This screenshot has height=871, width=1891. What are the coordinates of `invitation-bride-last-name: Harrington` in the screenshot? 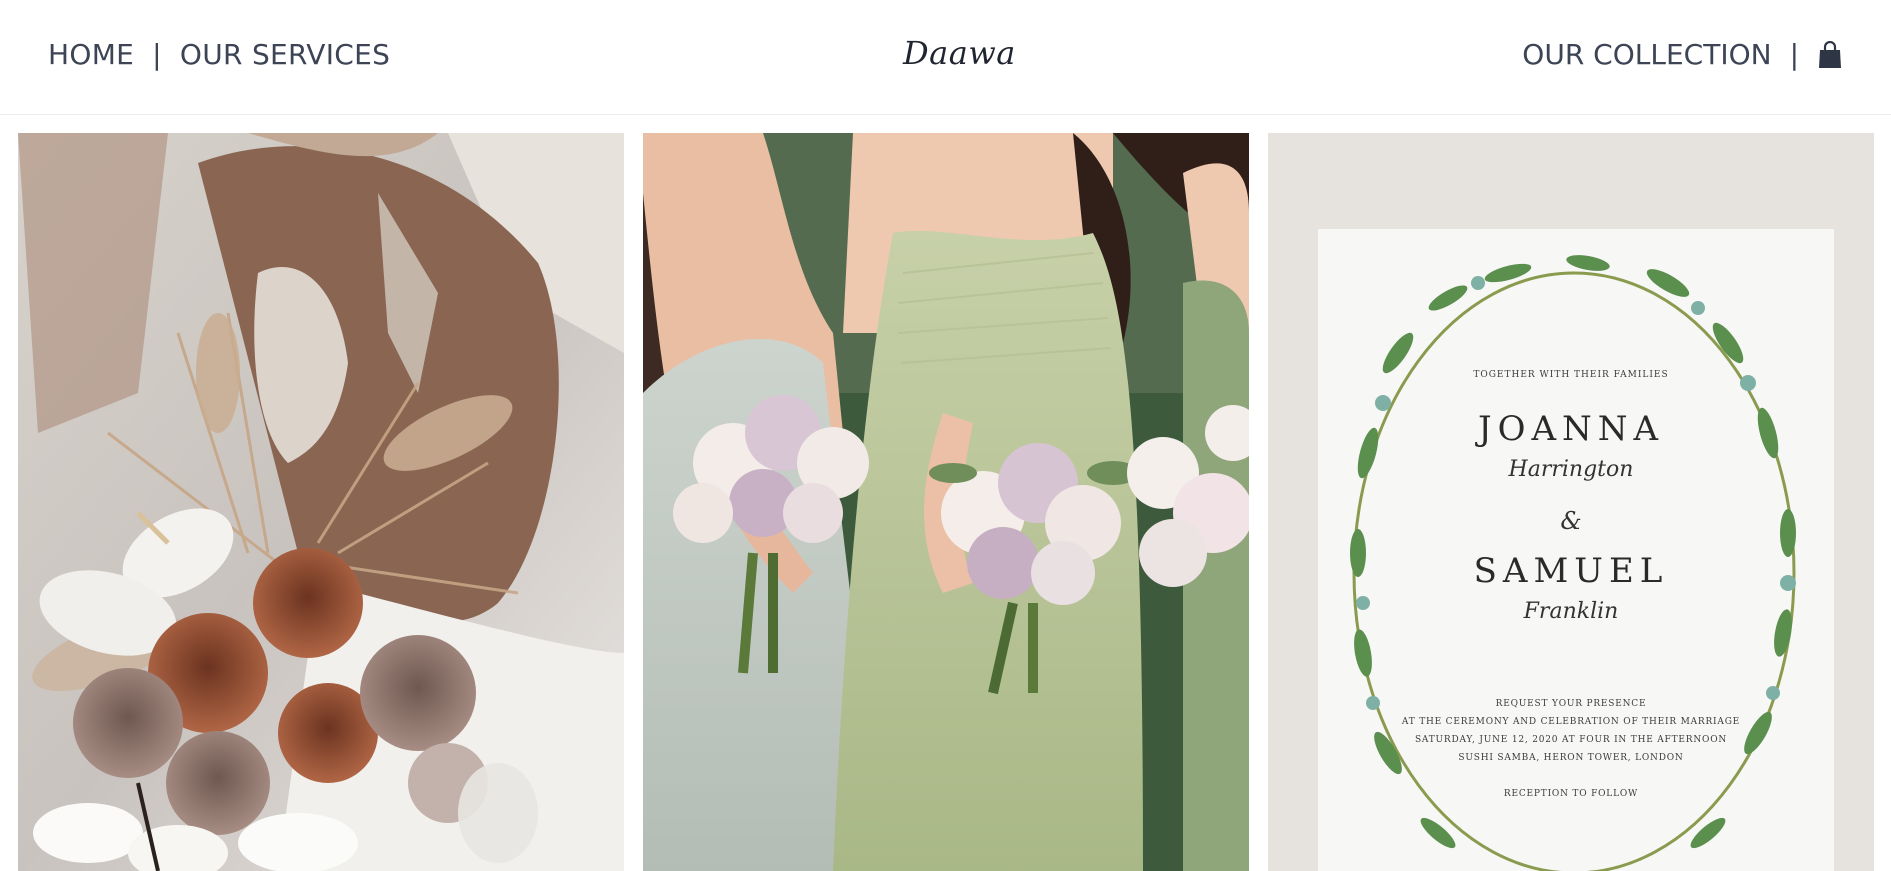 It's located at (1571, 469).